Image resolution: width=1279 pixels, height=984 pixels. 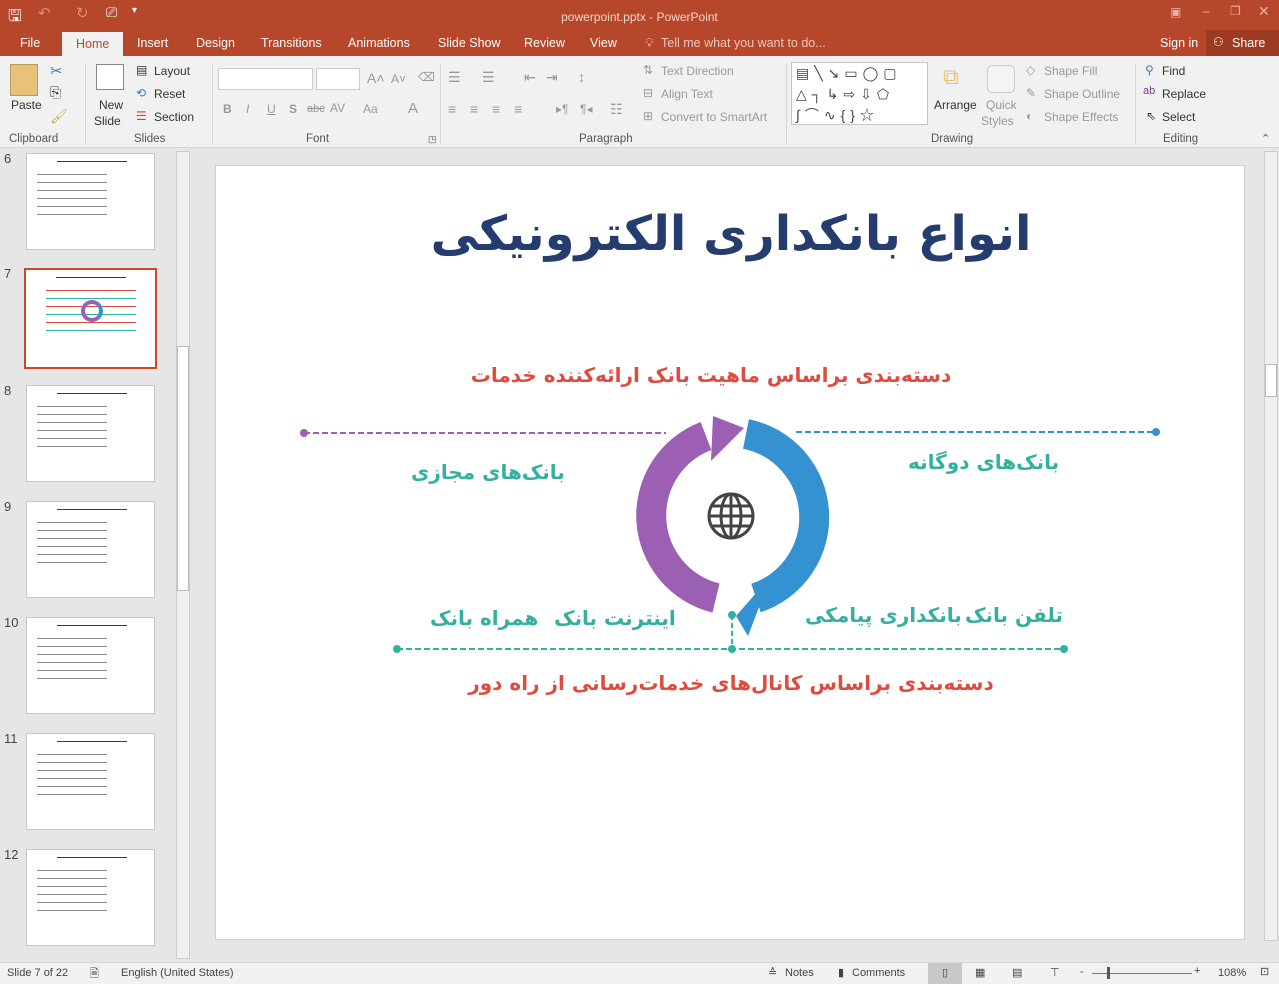 What do you see at coordinates (1108, 973) in the screenshot?
I see `zoom-slider-thumb` at bounding box center [1108, 973].